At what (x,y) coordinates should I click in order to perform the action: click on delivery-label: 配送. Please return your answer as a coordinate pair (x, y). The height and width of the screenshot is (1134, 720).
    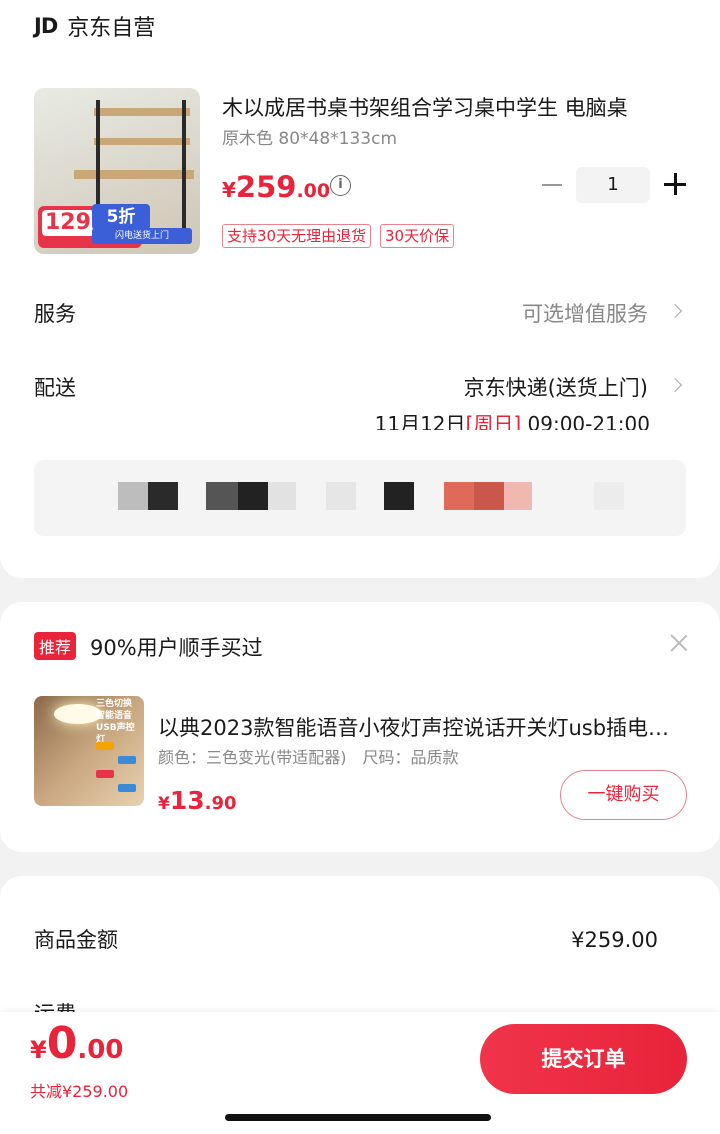
    Looking at the image, I should click on (55, 388).